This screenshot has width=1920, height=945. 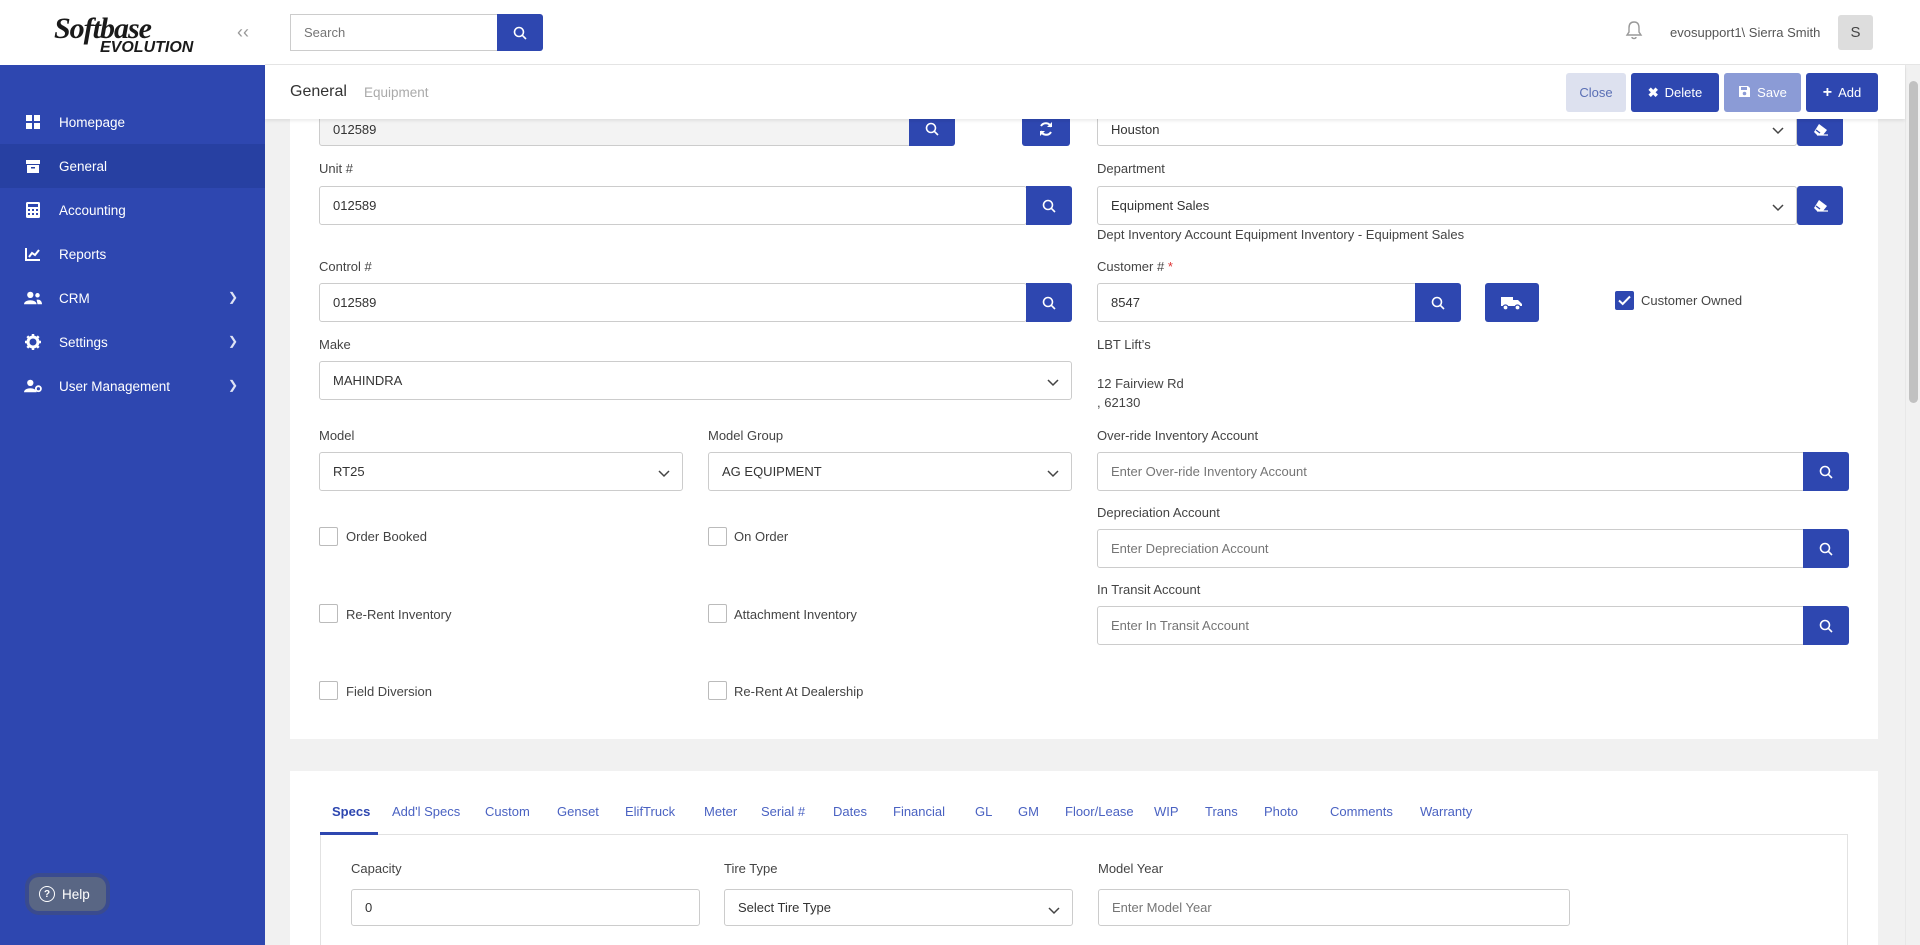 I want to click on save-label: Save, so click(x=1772, y=92).